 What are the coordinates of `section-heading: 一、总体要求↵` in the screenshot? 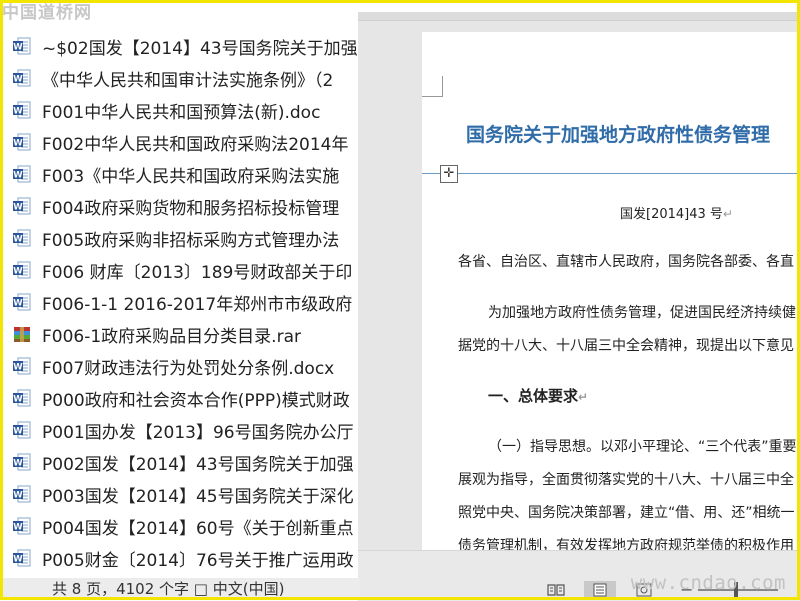 It's located at (538, 396).